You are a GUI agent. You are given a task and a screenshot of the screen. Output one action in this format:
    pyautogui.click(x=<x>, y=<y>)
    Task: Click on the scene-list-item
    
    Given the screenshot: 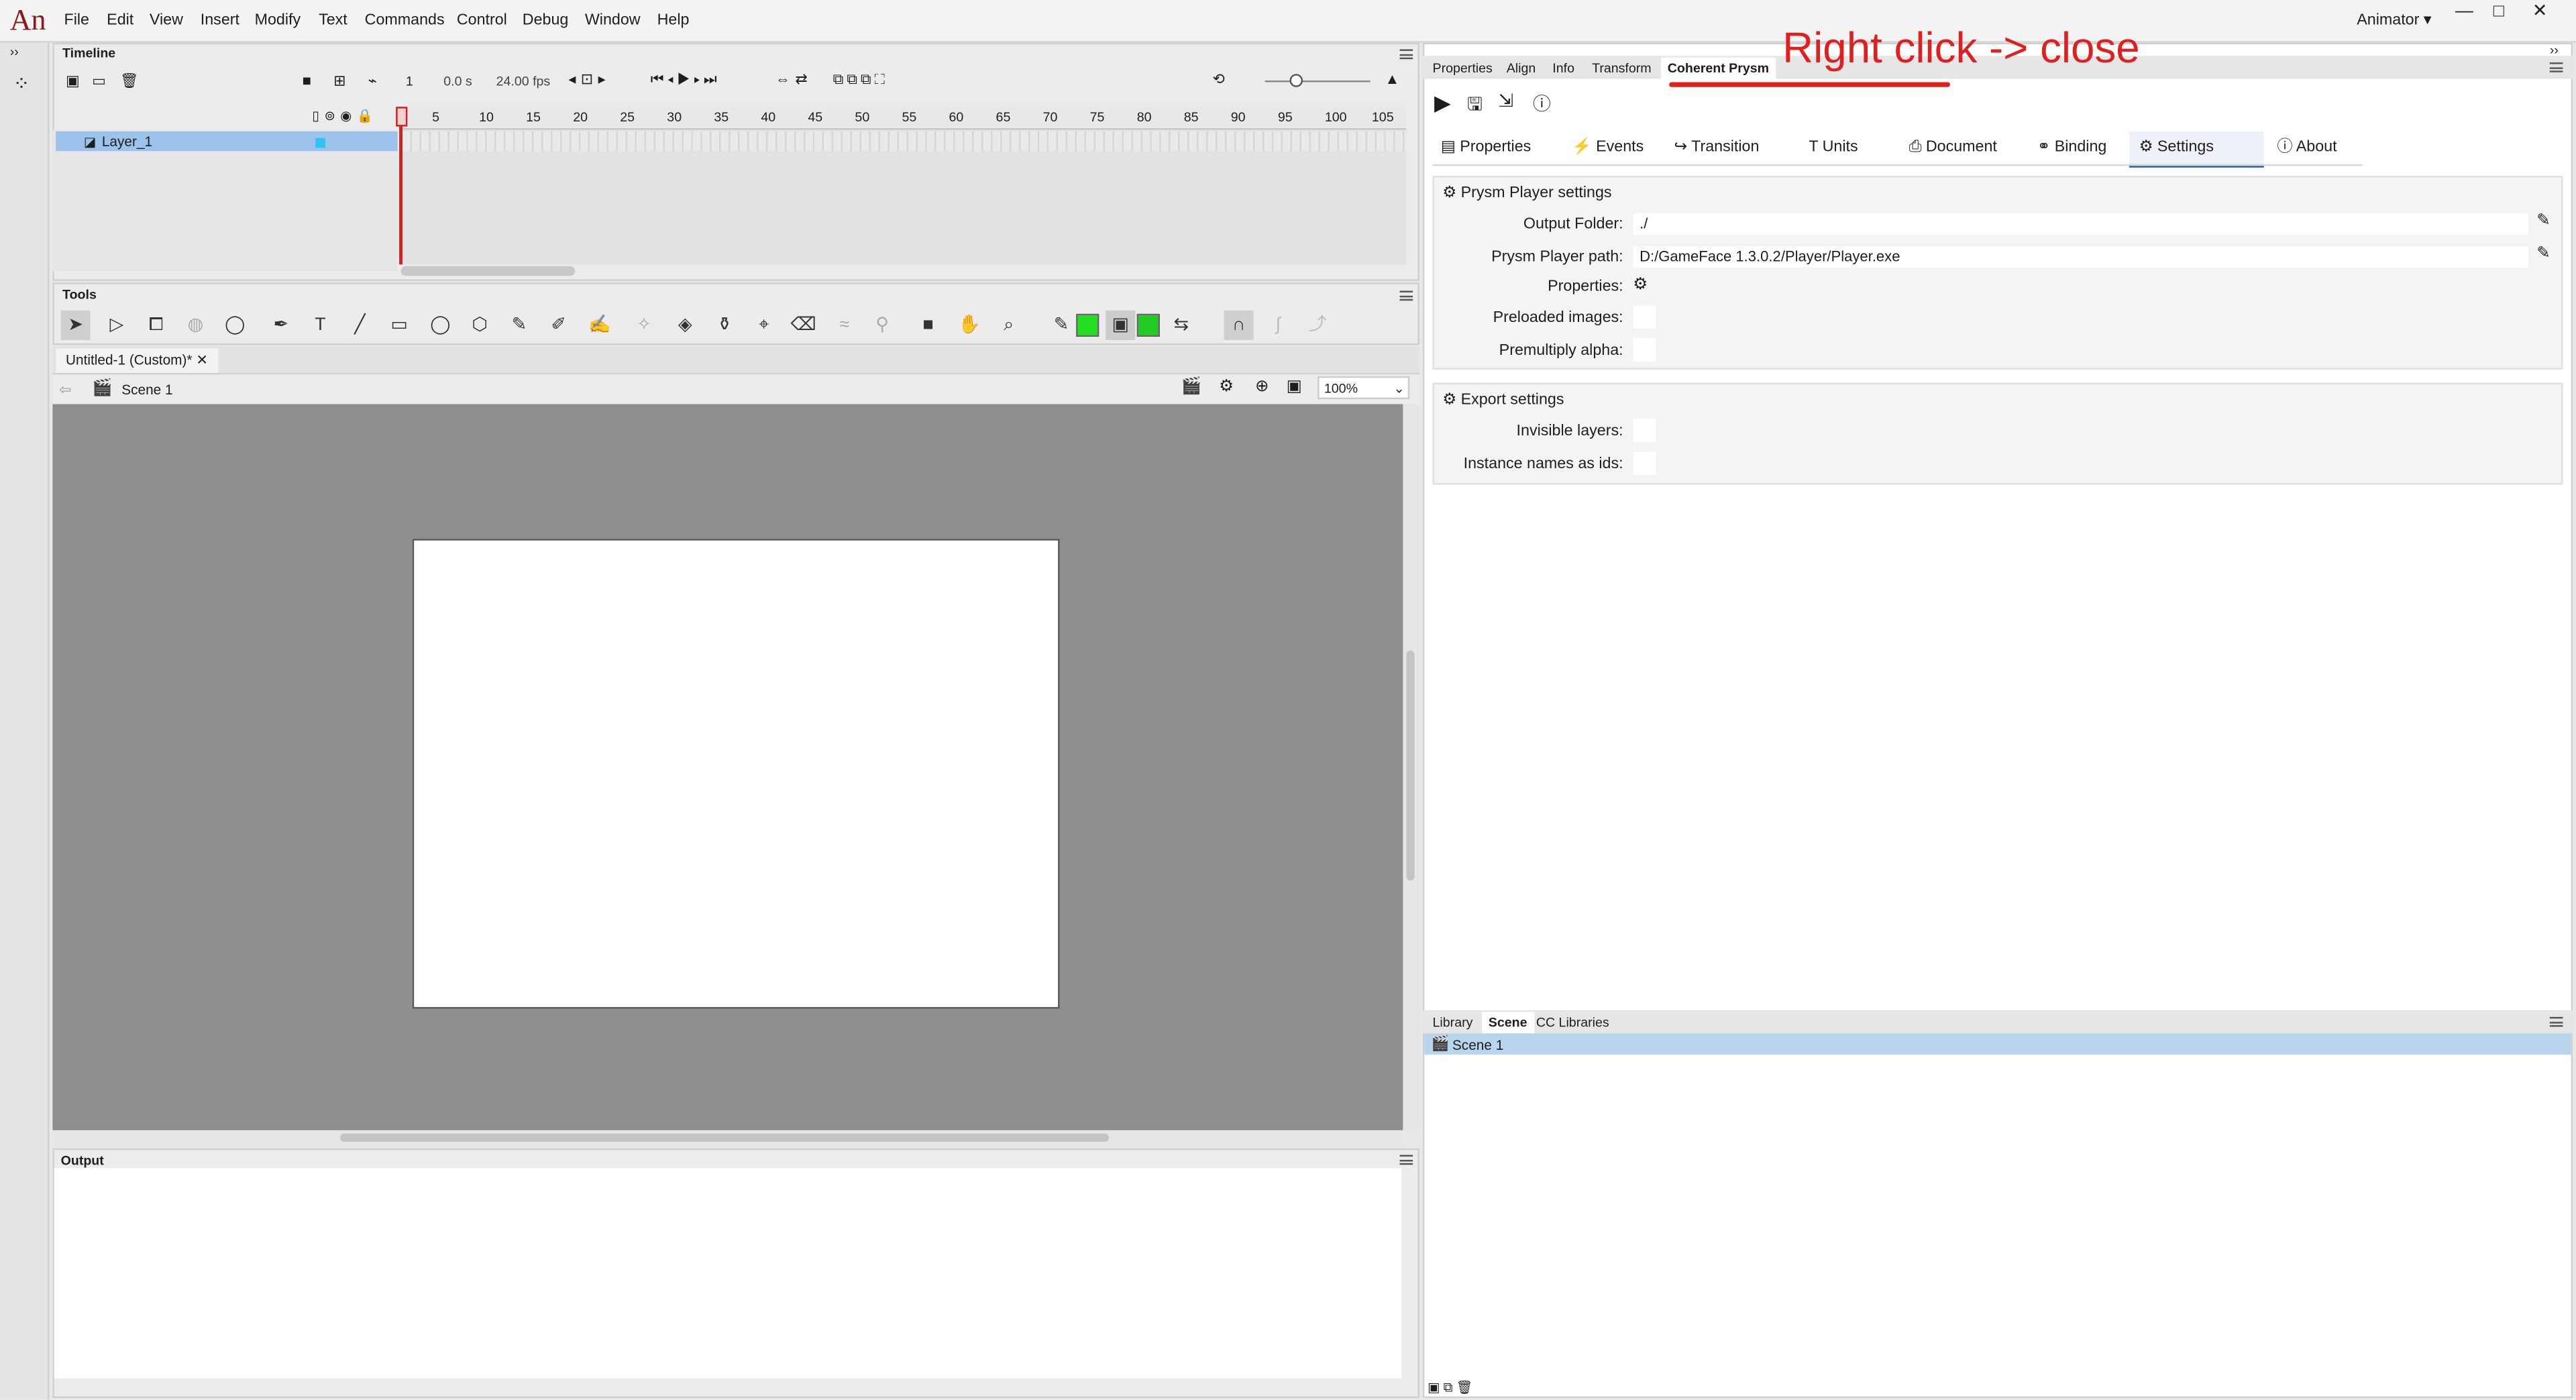 What is the action you would take?
    pyautogui.click(x=1997, y=1044)
    